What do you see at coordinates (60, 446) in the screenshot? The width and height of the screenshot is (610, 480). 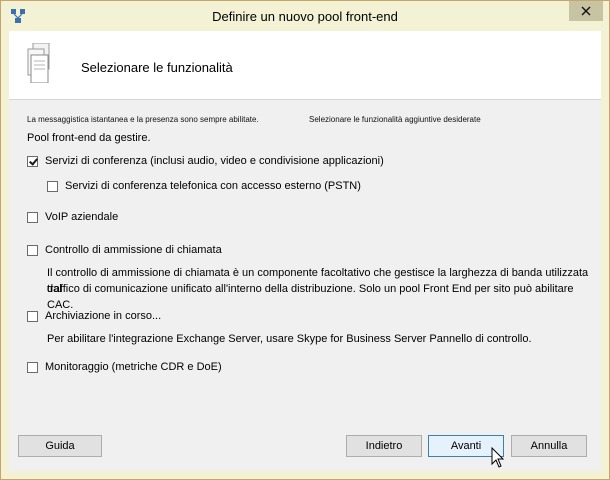 I see `help-button: Guida` at bounding box center [60, 446].